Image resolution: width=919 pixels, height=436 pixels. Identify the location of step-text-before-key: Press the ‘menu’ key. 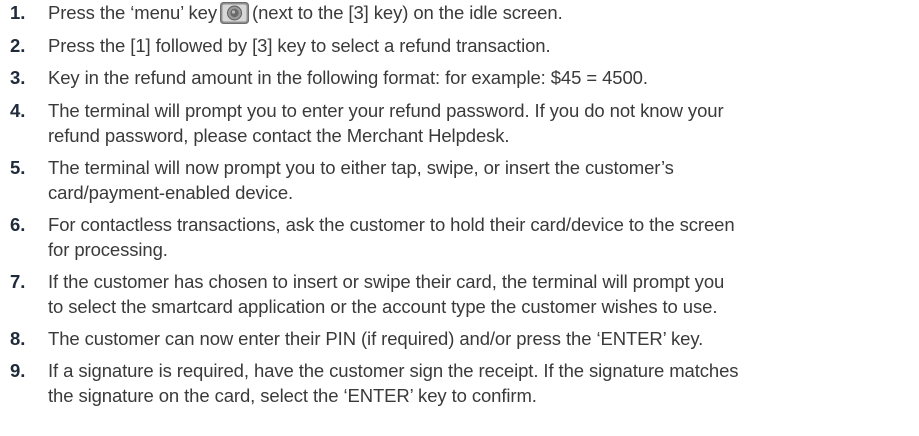
(133, 12).